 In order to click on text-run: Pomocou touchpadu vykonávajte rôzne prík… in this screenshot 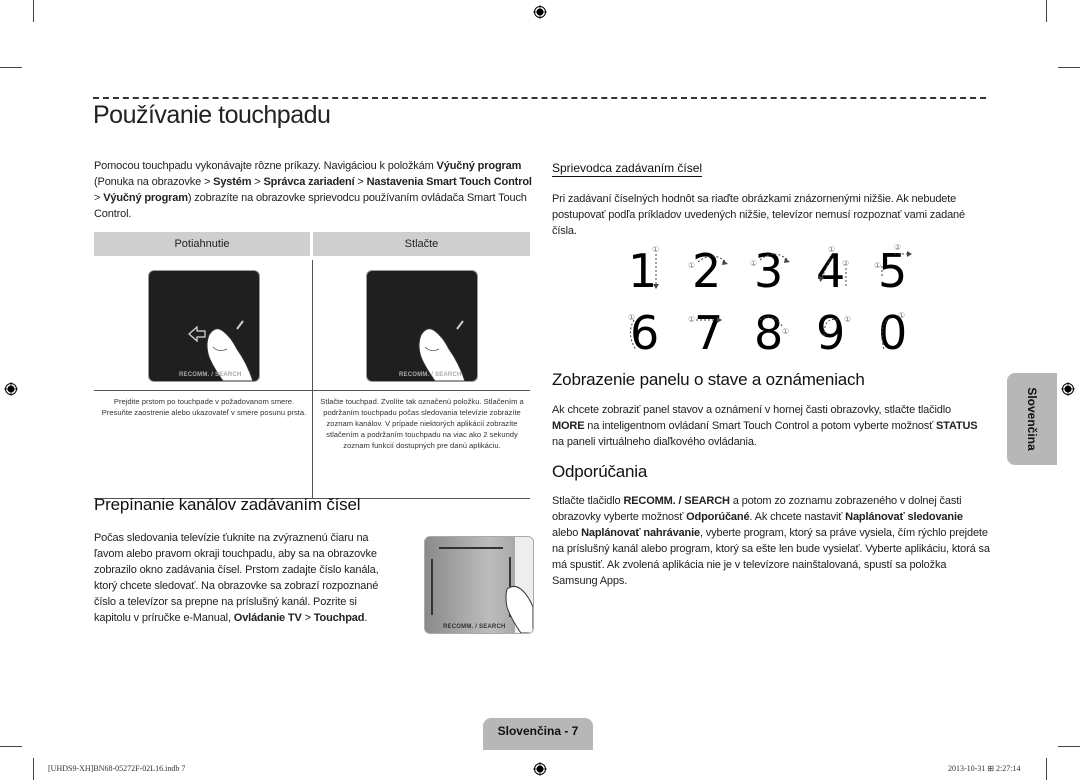, I will do `click(265, 166)`.